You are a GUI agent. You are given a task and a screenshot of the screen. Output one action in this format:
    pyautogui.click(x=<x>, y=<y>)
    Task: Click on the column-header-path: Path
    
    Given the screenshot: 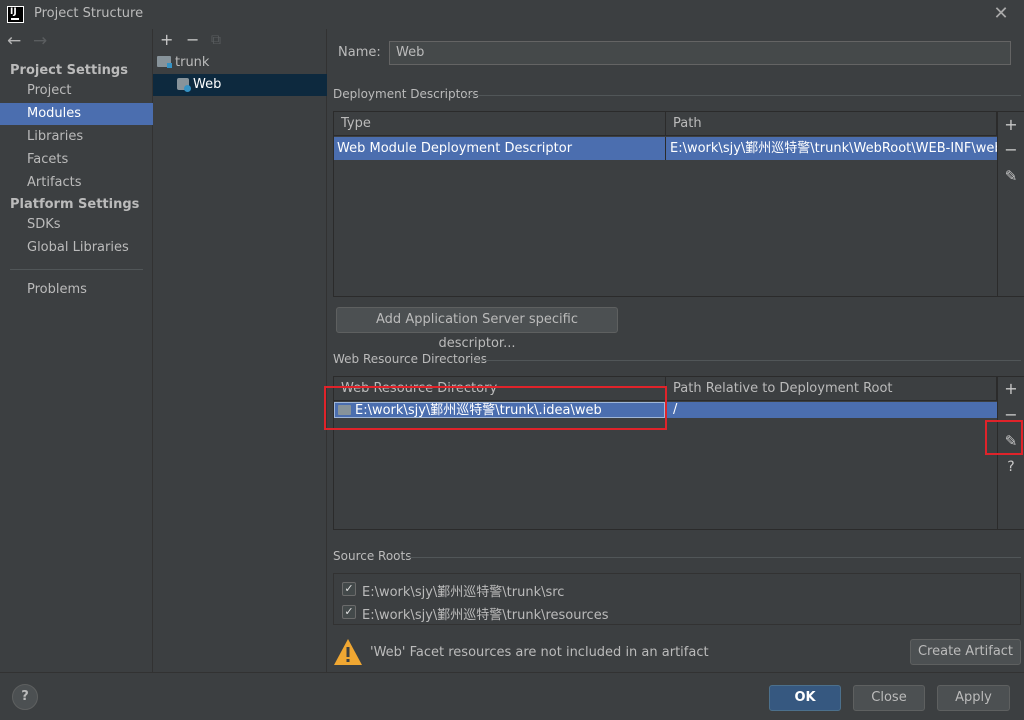 What is the action you would take?
    pyautogui.click(x=831, y=124)
    